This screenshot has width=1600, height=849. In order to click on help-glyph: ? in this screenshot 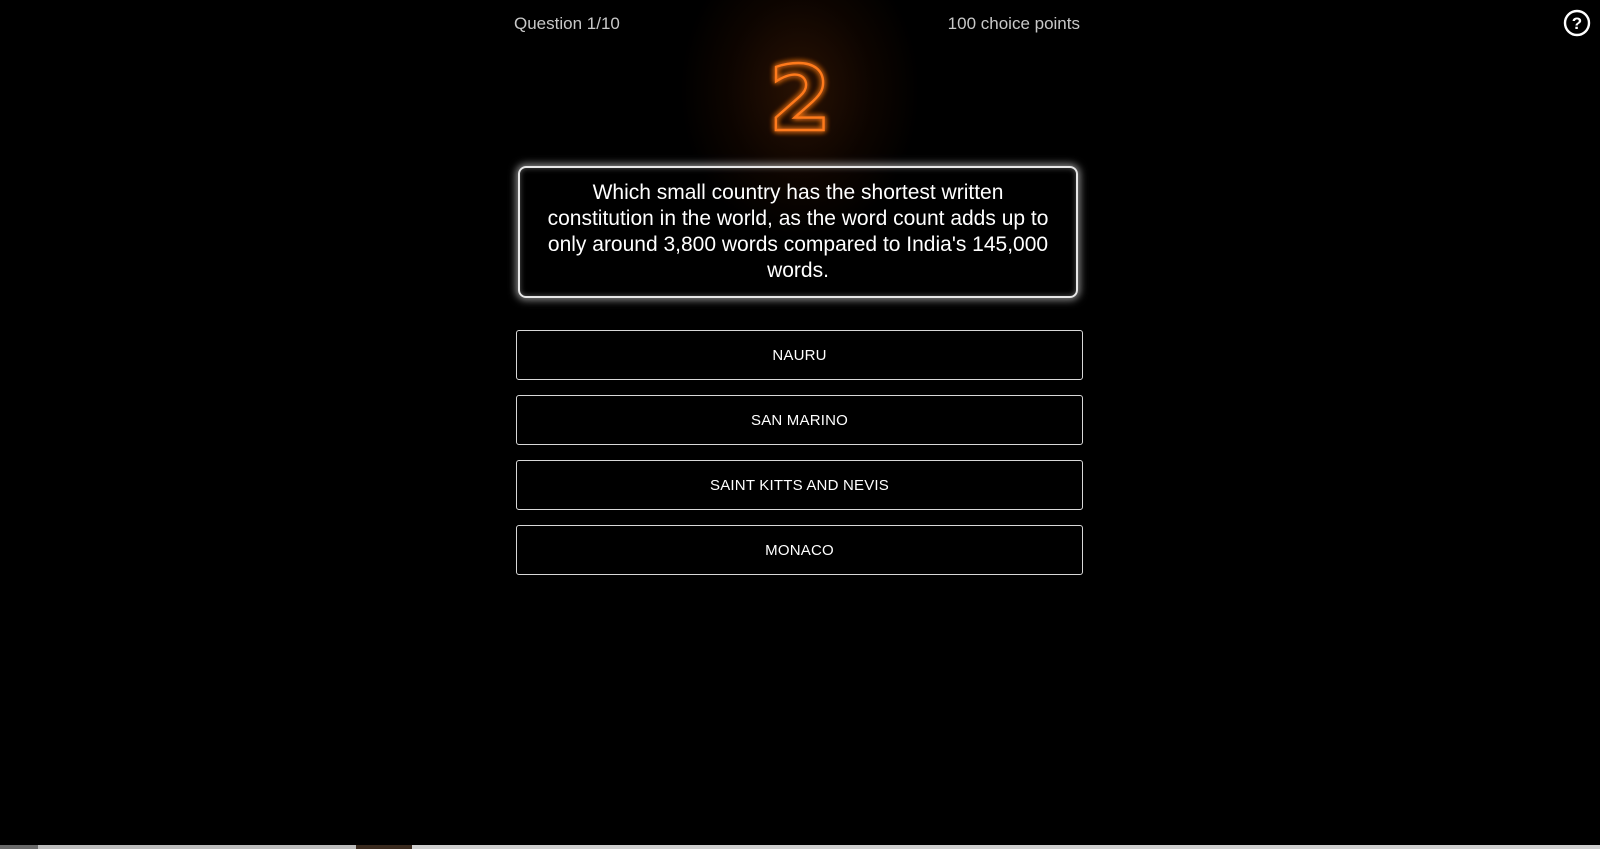, I will do `click(1577, 23)`.